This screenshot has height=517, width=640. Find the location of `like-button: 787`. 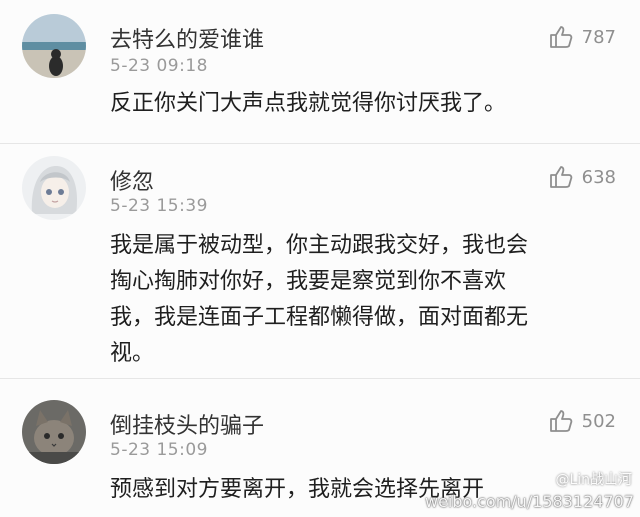

like-button: 787 is located at coordinates (582, 37).